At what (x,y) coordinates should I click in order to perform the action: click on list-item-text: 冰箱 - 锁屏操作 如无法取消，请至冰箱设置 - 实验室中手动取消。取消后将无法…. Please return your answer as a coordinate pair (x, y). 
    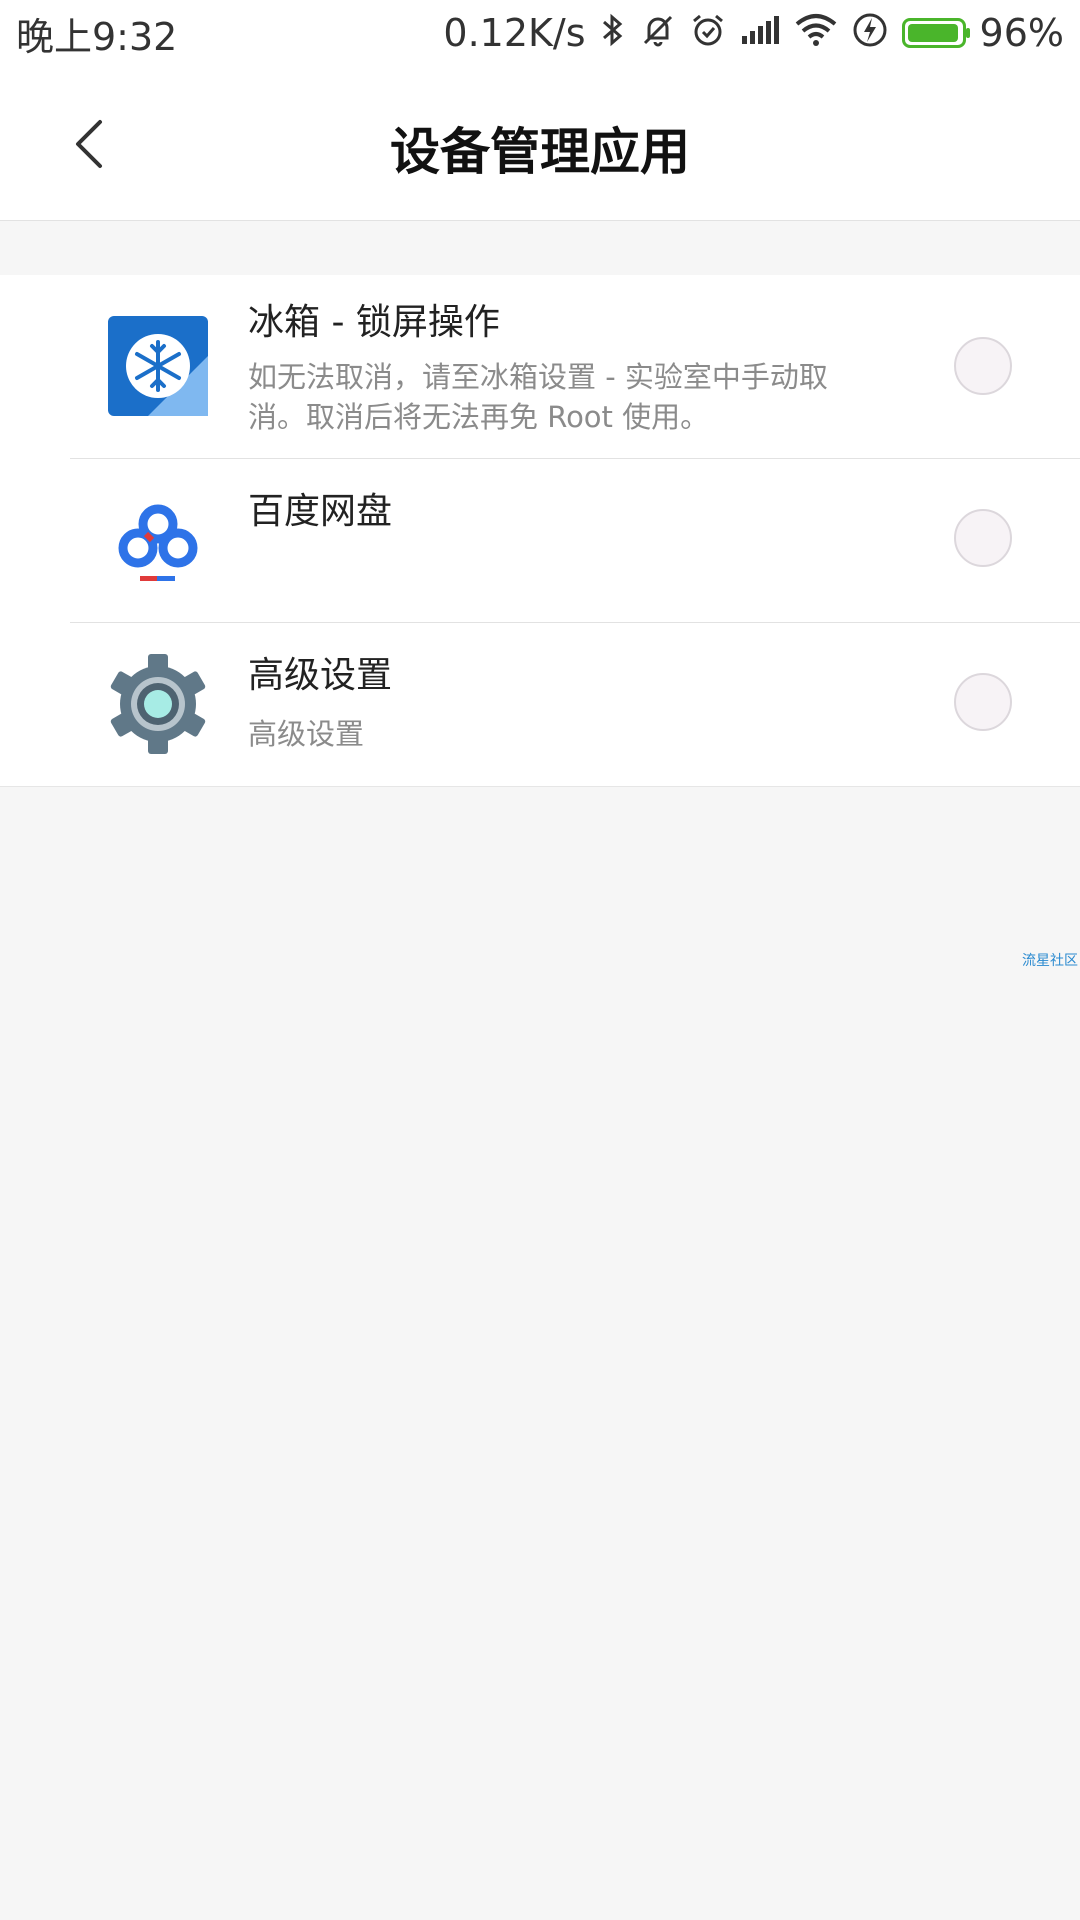
    Looking at the image, I should click on (554, 368).